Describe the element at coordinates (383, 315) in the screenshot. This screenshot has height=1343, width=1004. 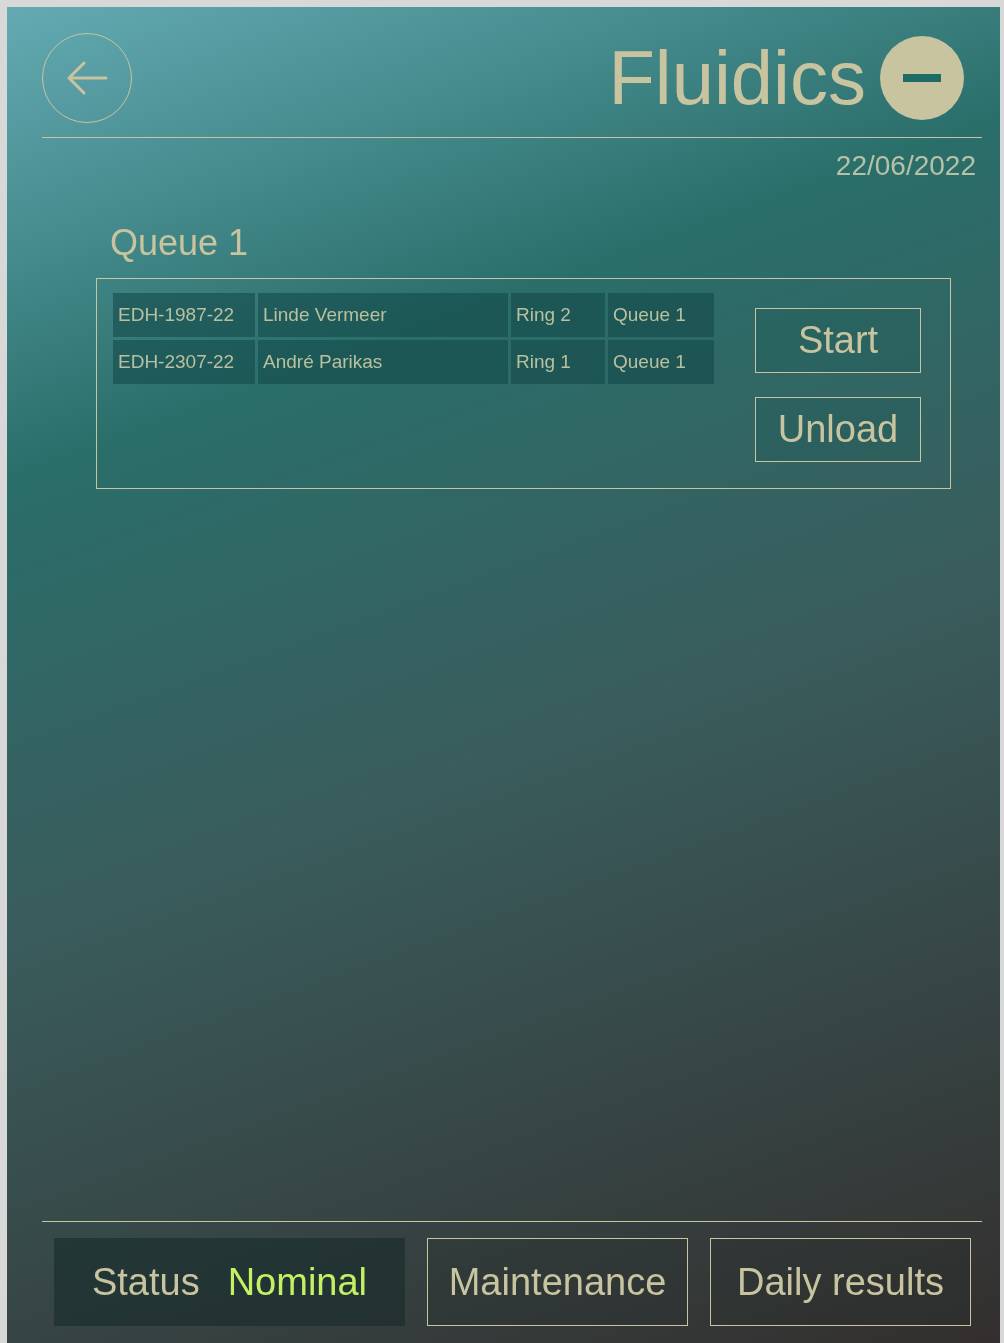
I see `table-cell: Linde Vermeer` at that location.